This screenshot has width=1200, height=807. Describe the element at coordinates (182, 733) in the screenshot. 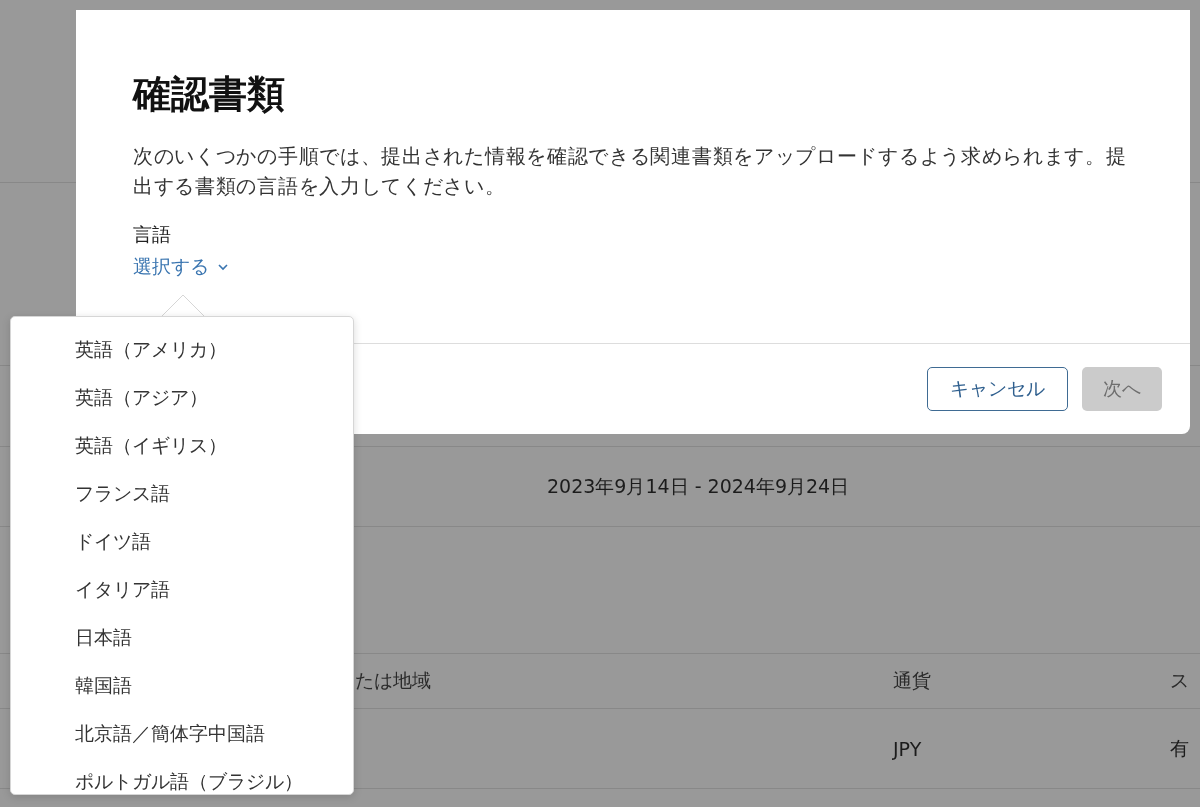

I see `language-option: 北京語／簡体字中国語` at that location.